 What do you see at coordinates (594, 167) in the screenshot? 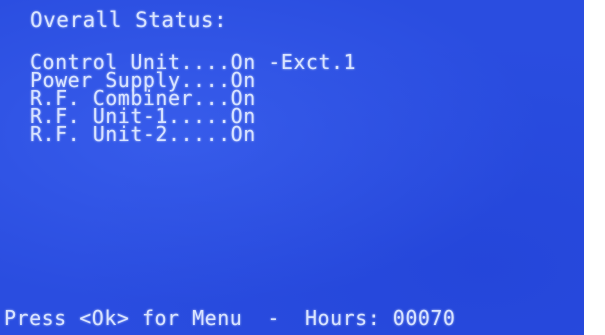
I see `screen-bezel` at bounding box center [594, 167].